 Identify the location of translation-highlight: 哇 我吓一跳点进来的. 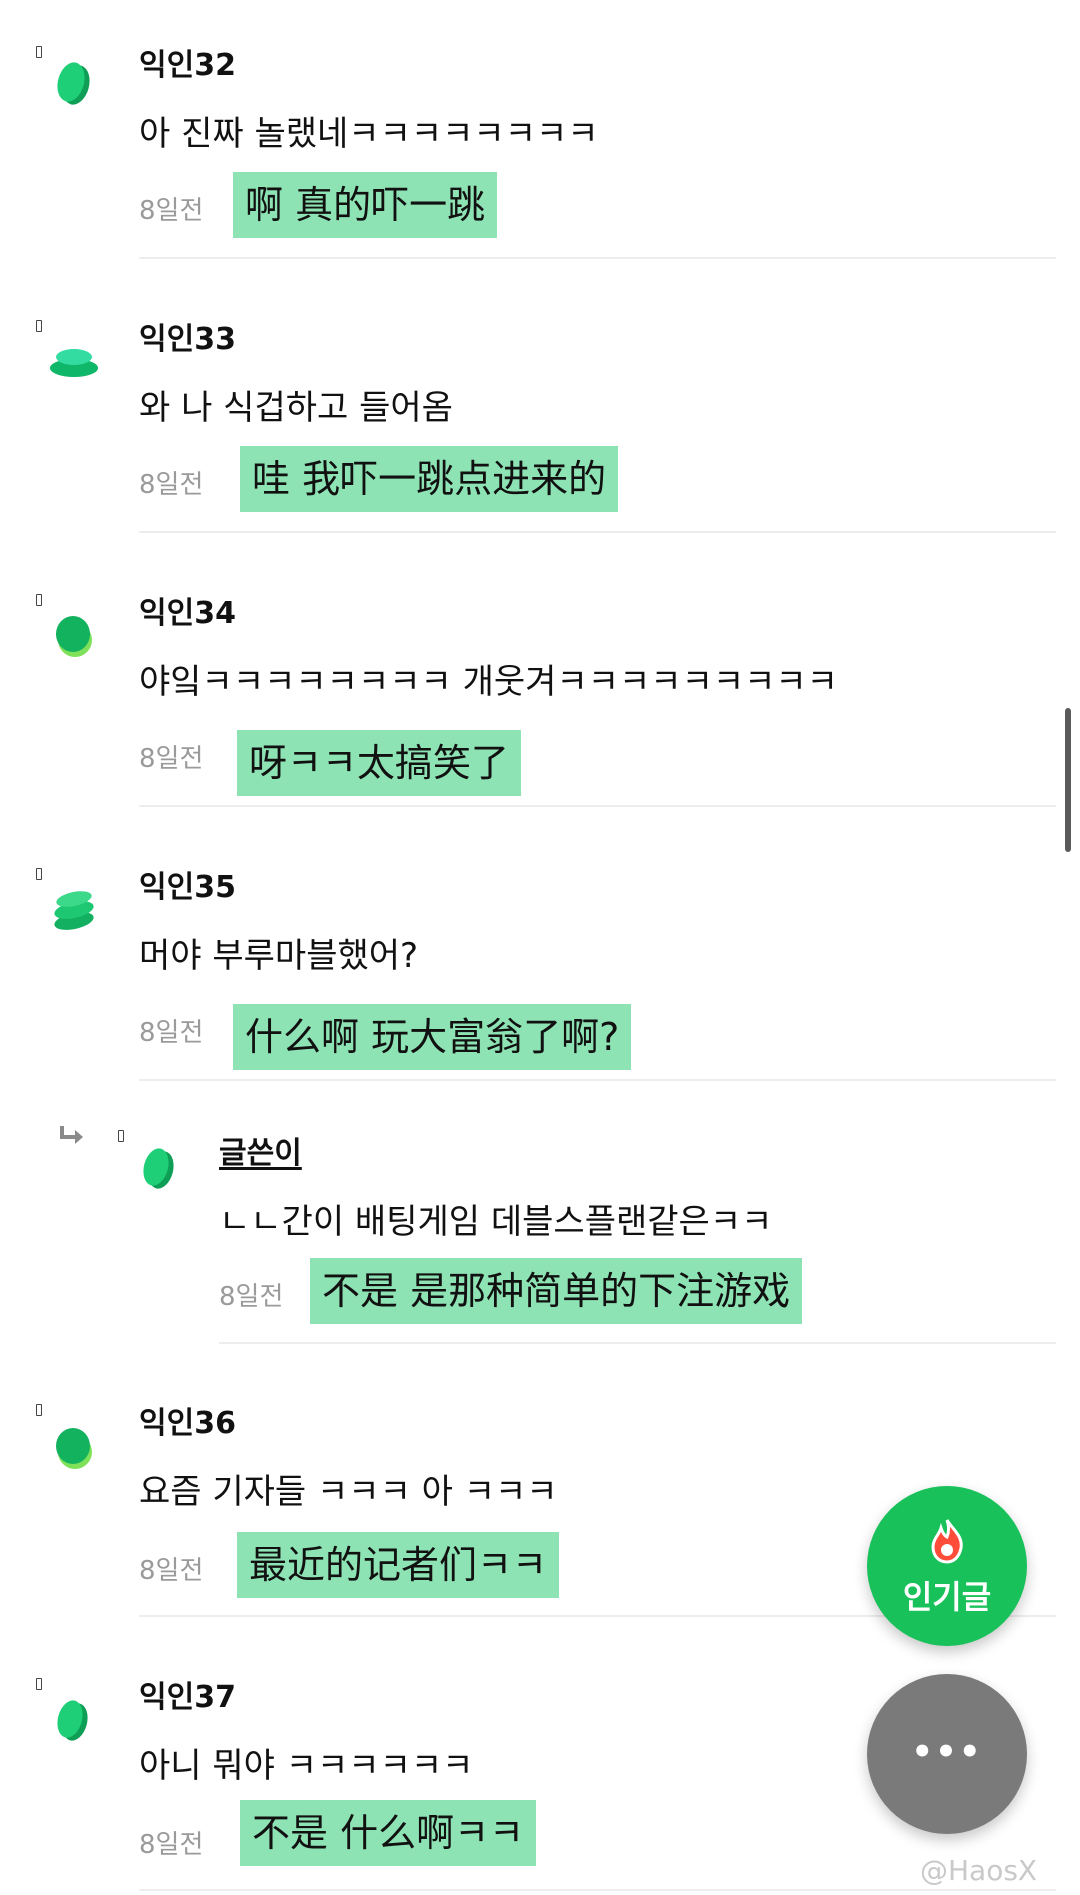
(429, 479).